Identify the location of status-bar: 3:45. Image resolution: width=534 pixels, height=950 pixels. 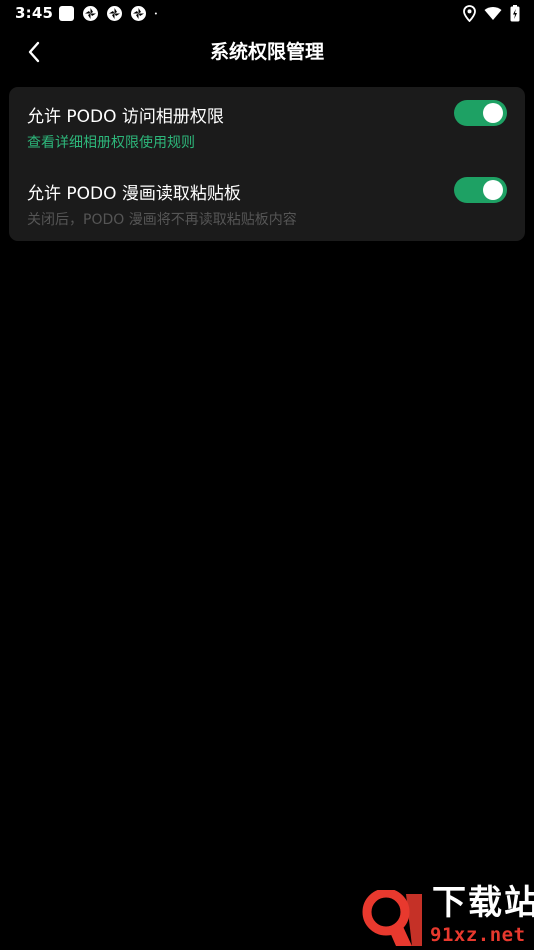
(267, 14).